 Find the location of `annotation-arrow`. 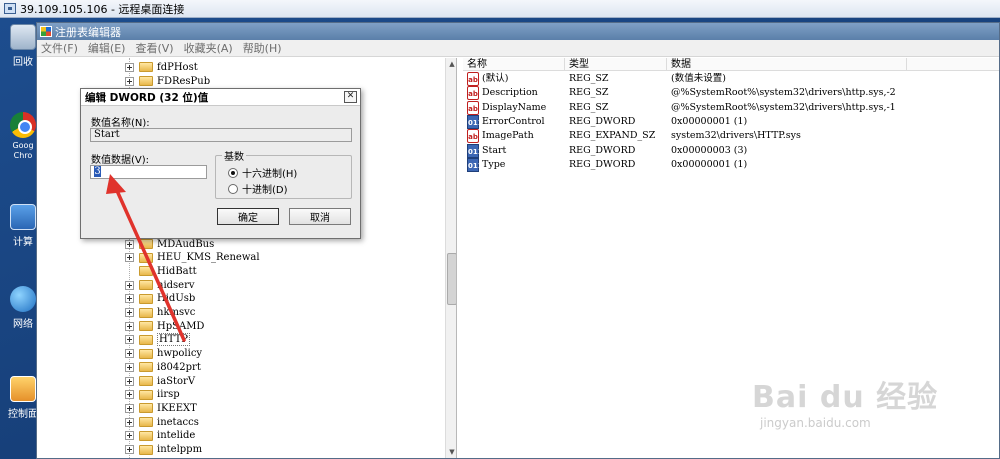

annotation-arrow is located at coordinates (146, 258).